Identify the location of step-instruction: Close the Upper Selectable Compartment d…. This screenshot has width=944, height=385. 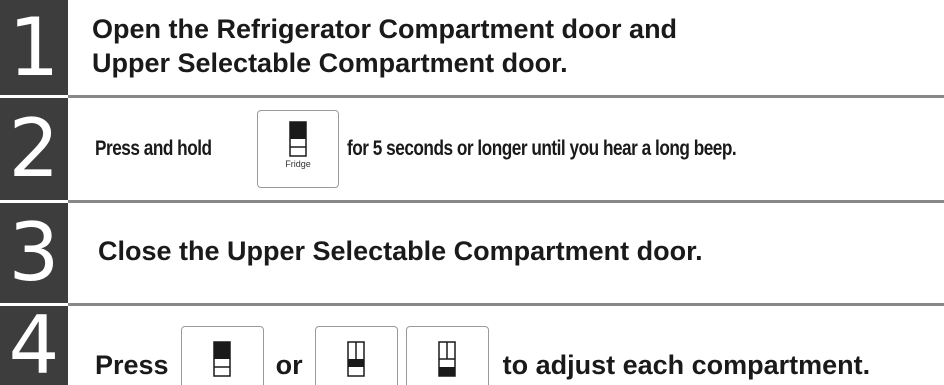
(400, 251).